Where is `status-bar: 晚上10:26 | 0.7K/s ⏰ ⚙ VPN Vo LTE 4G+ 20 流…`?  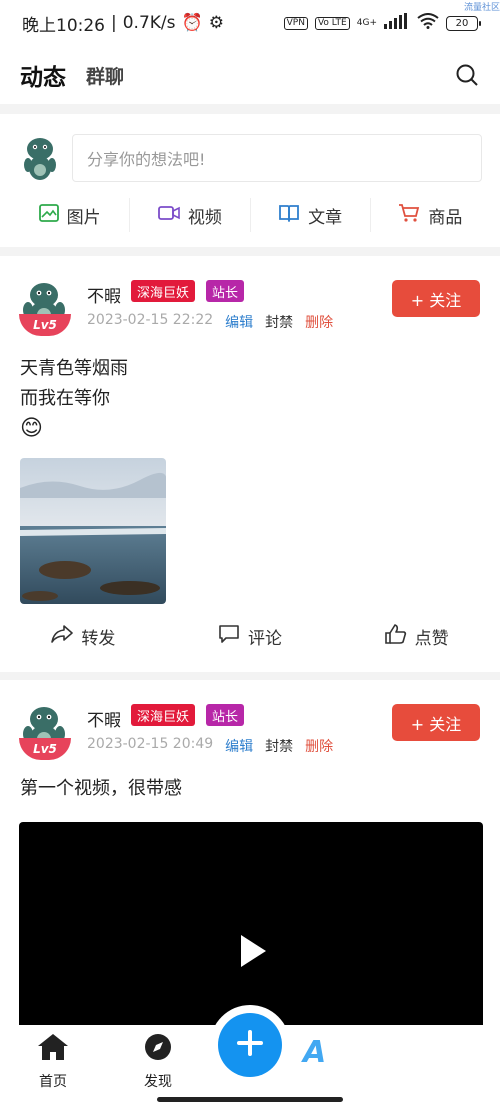
status-bar: 晚上10:26 | 0.7K/s ⏰ ⚙ VPN Vo LTE 4G+ 20 流… is located at coordinates (250, 23).